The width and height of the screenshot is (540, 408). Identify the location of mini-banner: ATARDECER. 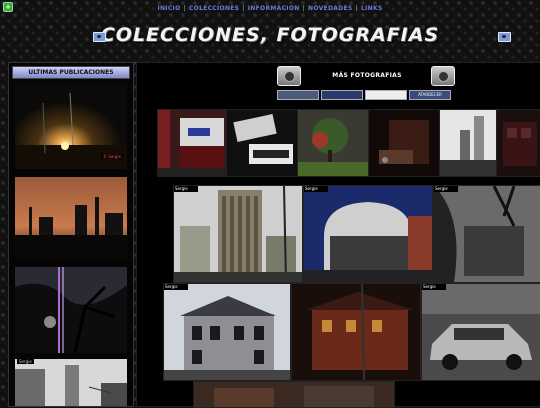
(430, 95).